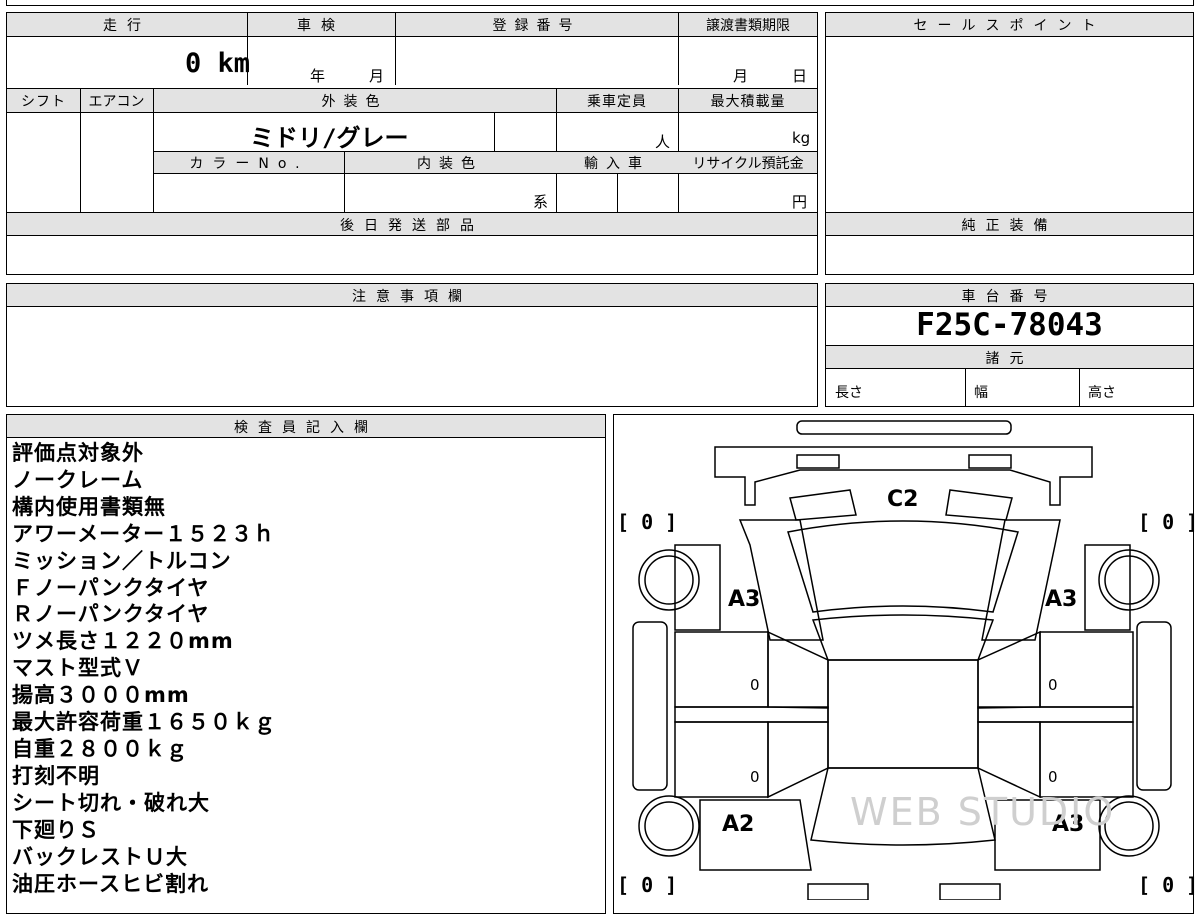 Image resolution: width=1200 pixels, height=914 pixels. Describe the element at coordinates (111, 614) in the screenshot. I see `note-item: Ｒノーパンクタイヤ` at that location.